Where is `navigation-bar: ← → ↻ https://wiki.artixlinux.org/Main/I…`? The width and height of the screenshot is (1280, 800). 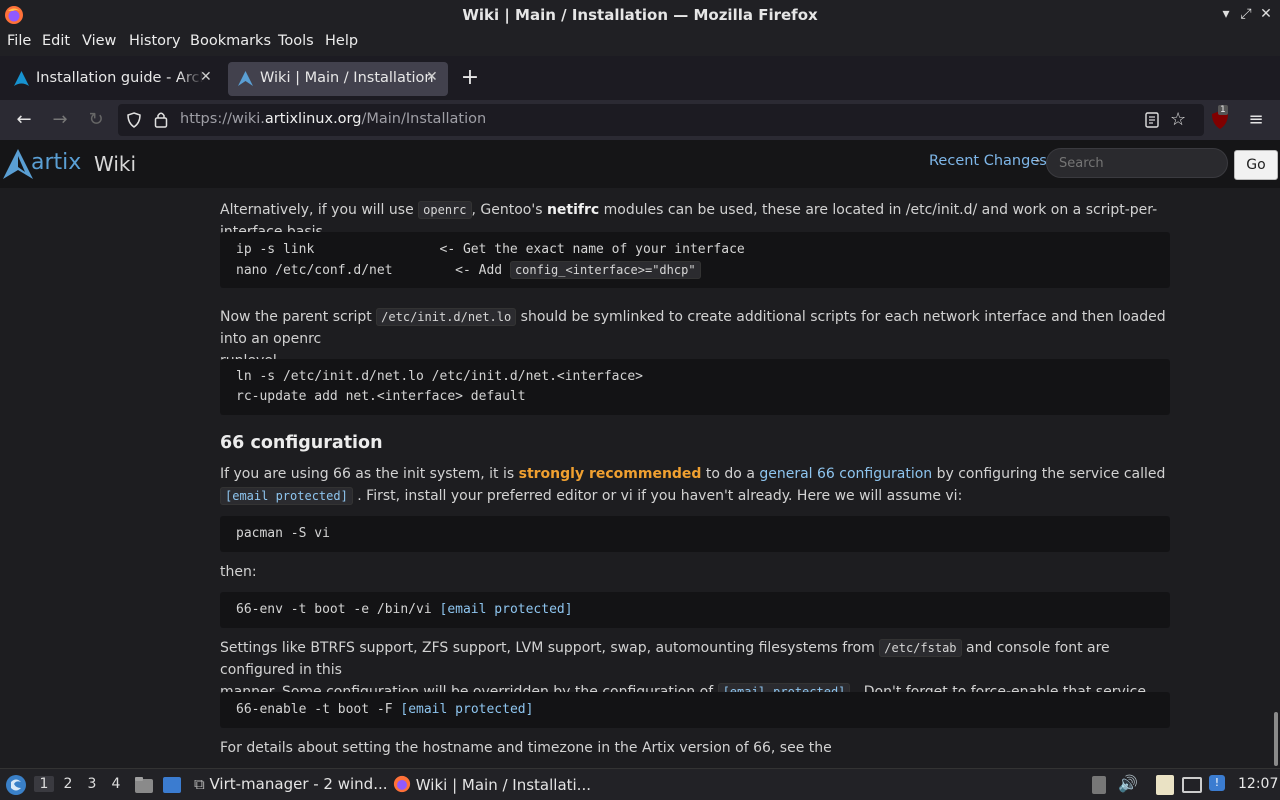 navigation-bar: ← → ↻ https://wiki.artixlinux.org/Main/I… is located at coordinates (640, 120).